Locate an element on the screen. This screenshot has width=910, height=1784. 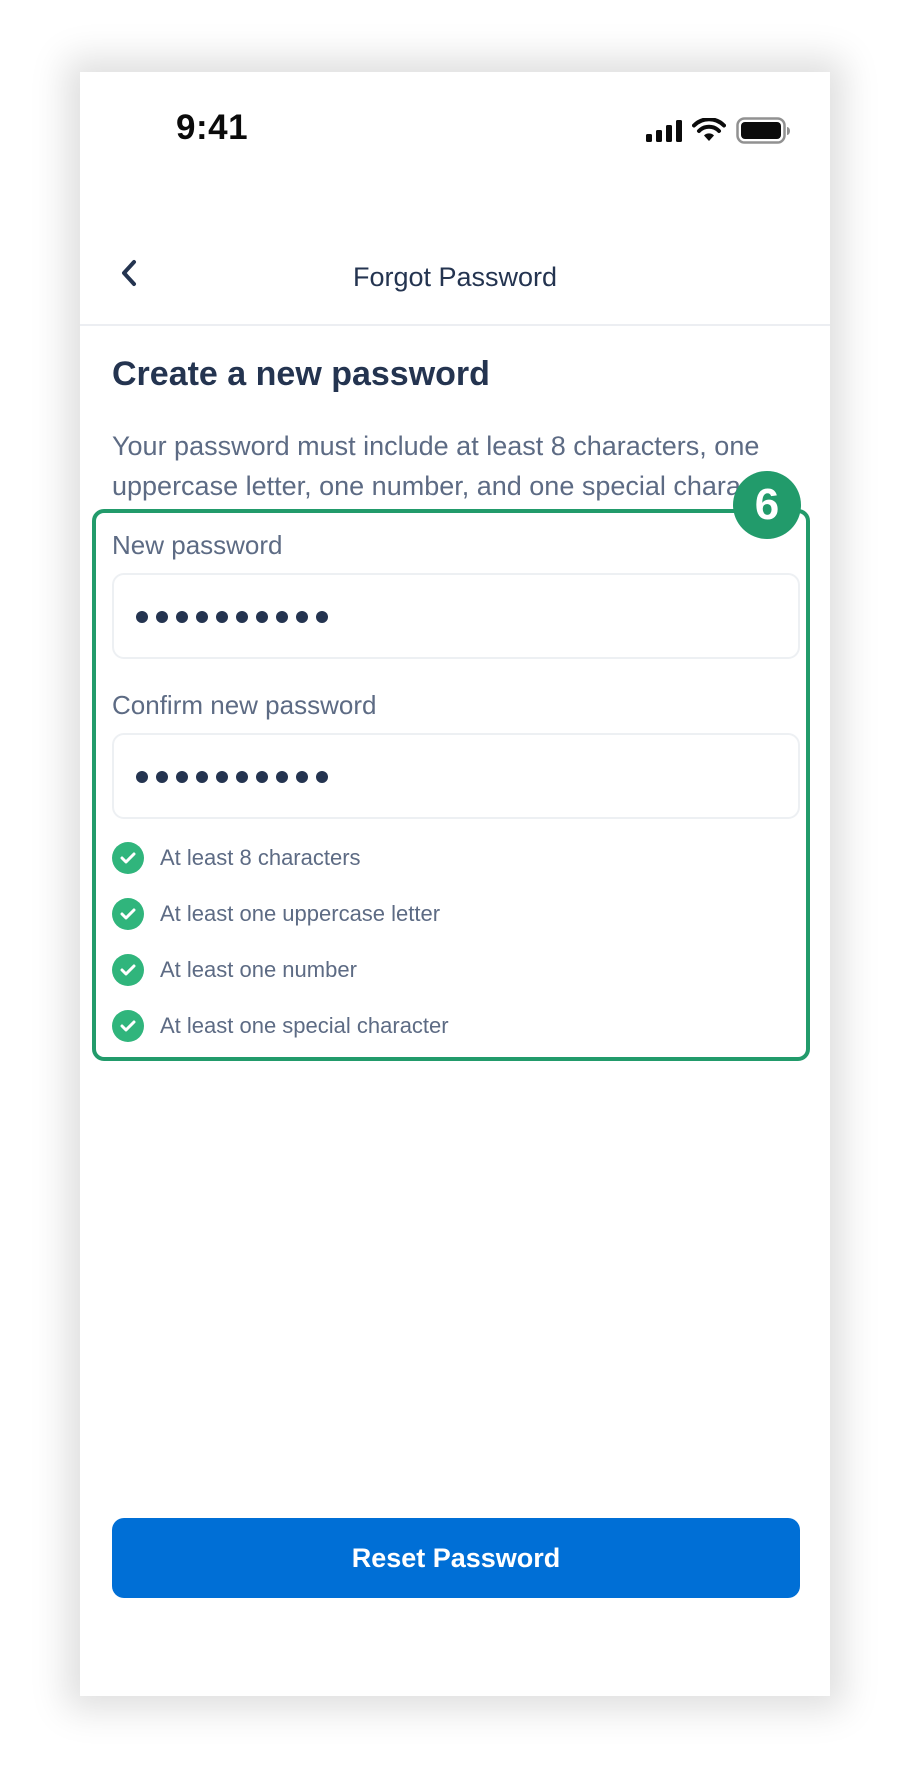
new-password-field is located at coordinates (456, 616).